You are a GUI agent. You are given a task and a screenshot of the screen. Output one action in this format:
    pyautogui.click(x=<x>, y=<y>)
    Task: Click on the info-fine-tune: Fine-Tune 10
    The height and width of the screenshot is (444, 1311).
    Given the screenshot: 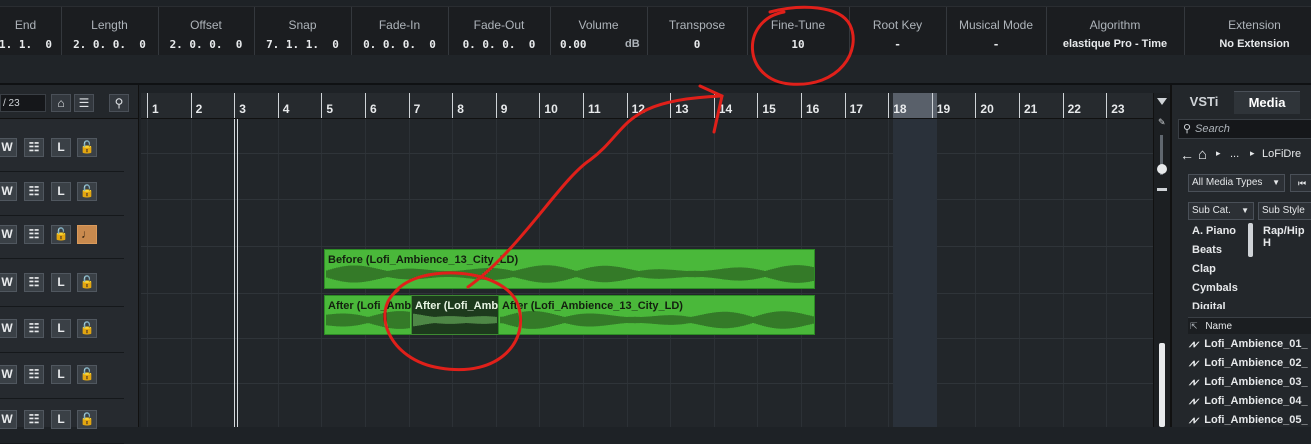 What is the action you would take?
    pyautogui.click(x=798, y=31)
    